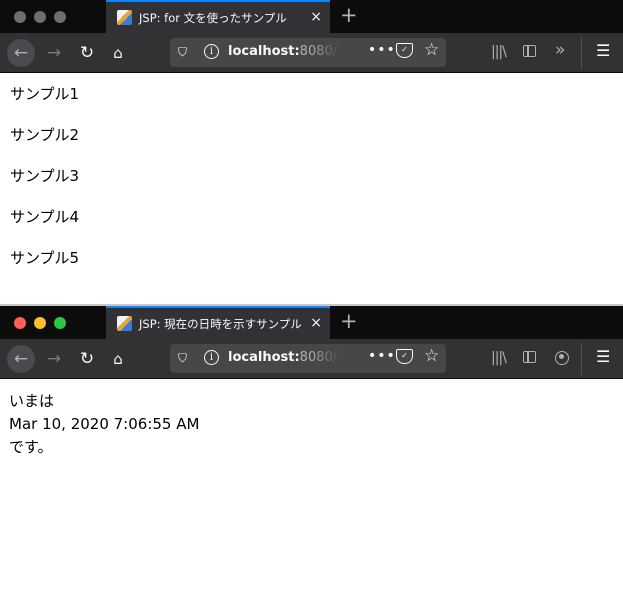 The width and height of the screenshot is (623, 610). What do you see at coordinates (562, 358) in the screenshot?
I see `account-icon` at bounding box center [562, 358].